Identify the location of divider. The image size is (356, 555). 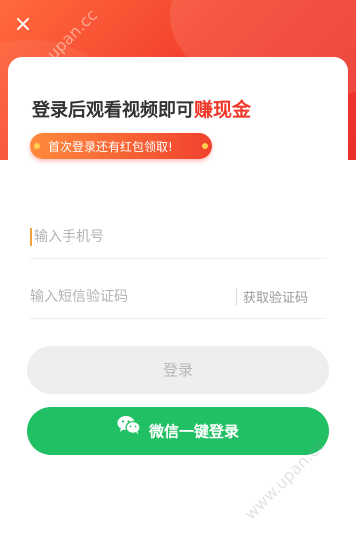
(236, 297).